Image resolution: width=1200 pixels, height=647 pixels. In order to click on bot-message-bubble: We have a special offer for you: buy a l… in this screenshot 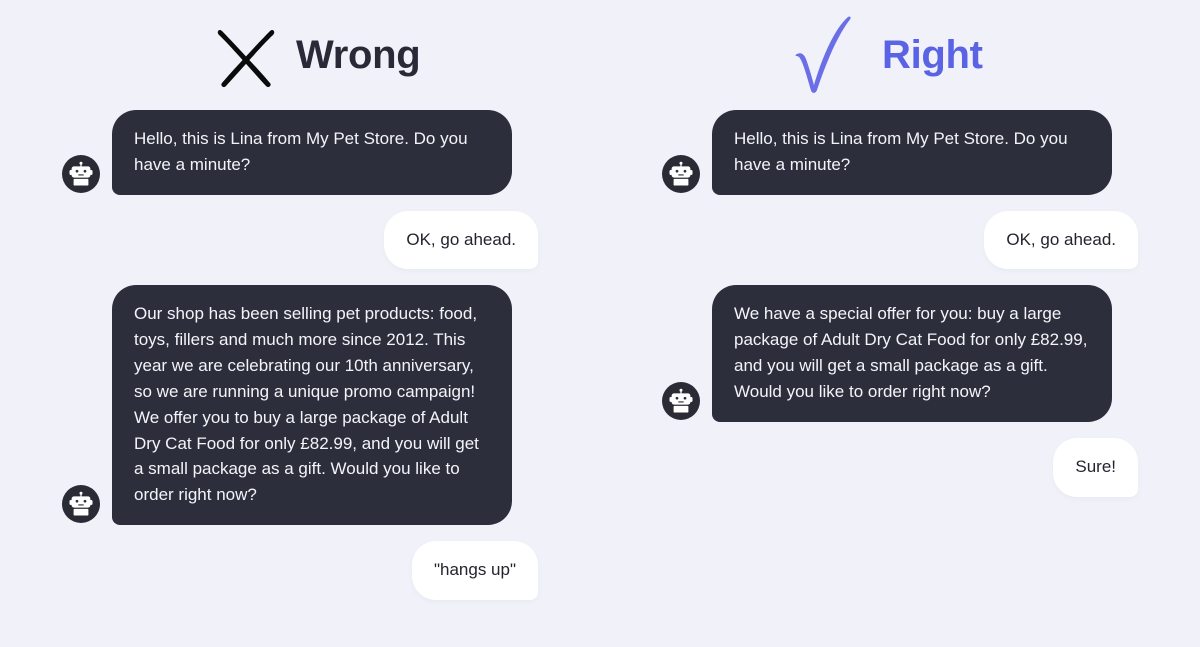, I will do `click(912, 353)`.